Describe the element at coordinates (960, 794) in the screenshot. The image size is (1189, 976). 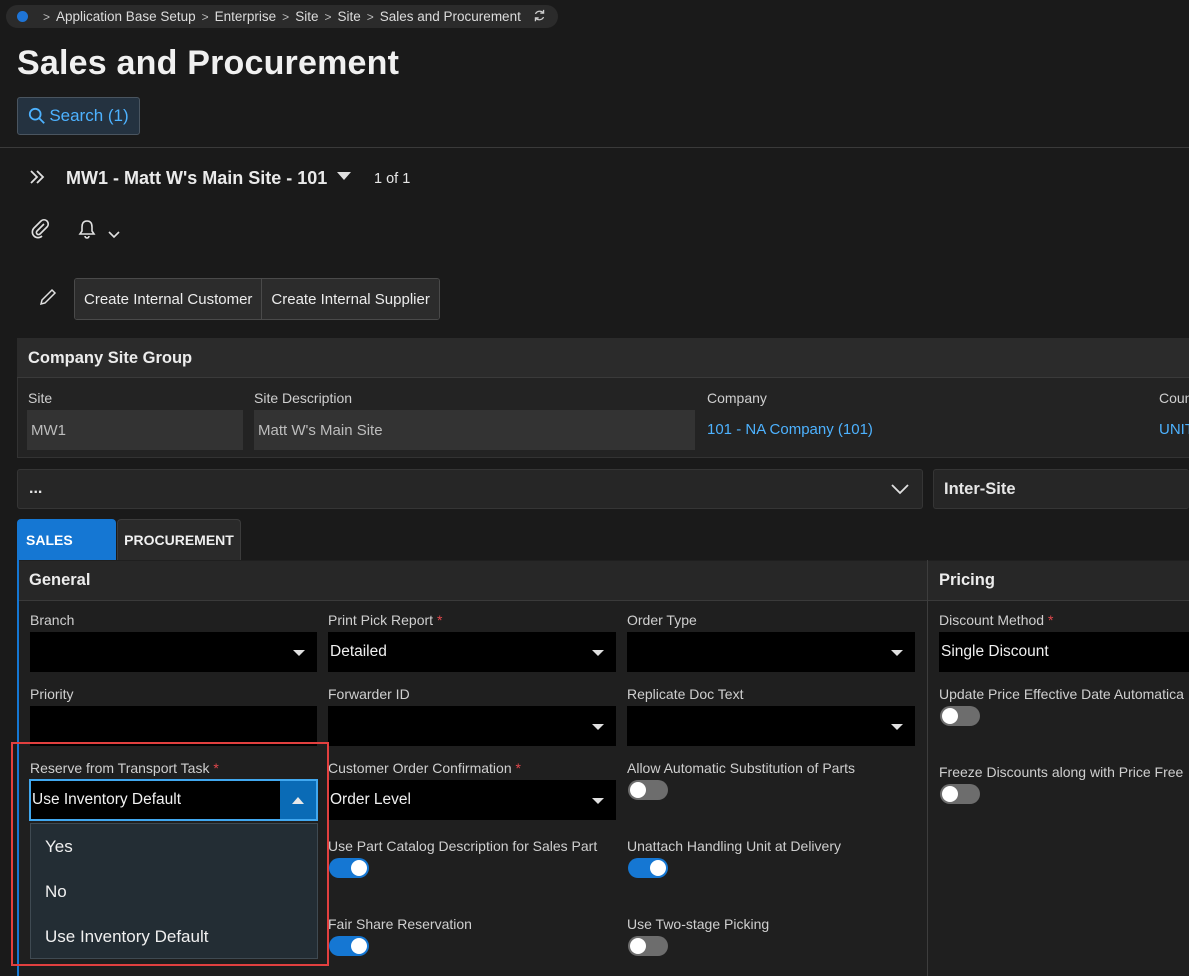
I see `freeze-discounts-toggle` at that location.